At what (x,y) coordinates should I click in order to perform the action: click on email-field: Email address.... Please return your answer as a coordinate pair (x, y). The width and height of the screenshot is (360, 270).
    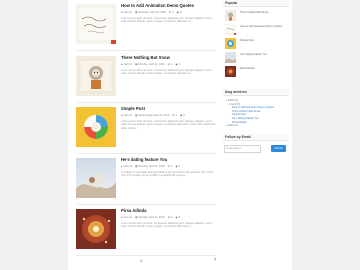
    Looking at the image, I should click on (242, 148).